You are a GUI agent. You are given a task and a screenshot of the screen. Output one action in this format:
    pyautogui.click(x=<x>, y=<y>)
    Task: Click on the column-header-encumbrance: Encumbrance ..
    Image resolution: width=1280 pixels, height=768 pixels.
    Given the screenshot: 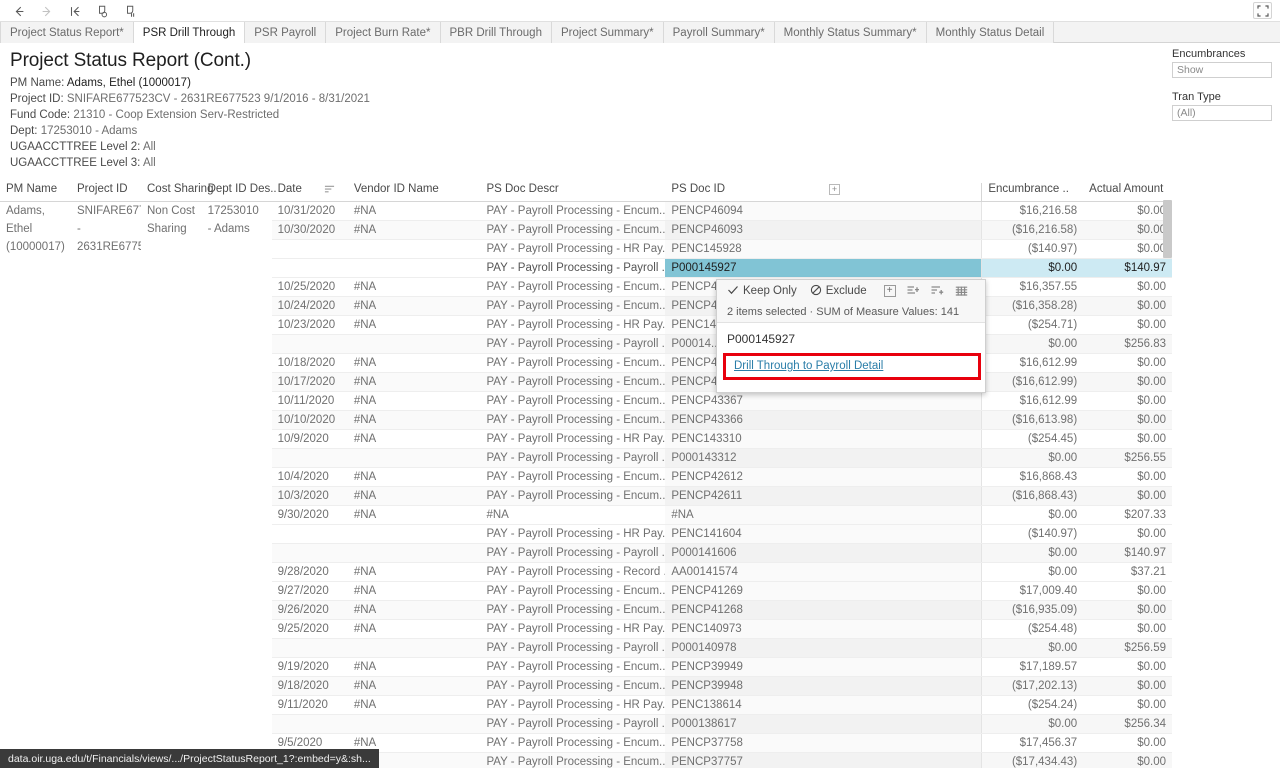 What is the action you would take?
    pyautogui.click(x=1032, y=192)
    